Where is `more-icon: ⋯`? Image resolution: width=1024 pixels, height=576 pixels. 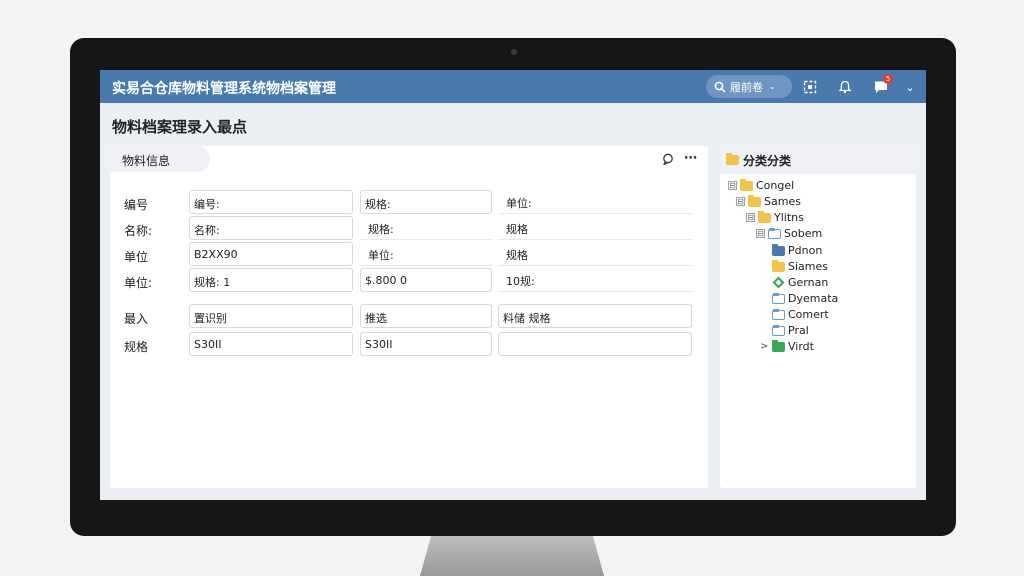
more-icon: ⋯ is located at coordinates (691, 158).